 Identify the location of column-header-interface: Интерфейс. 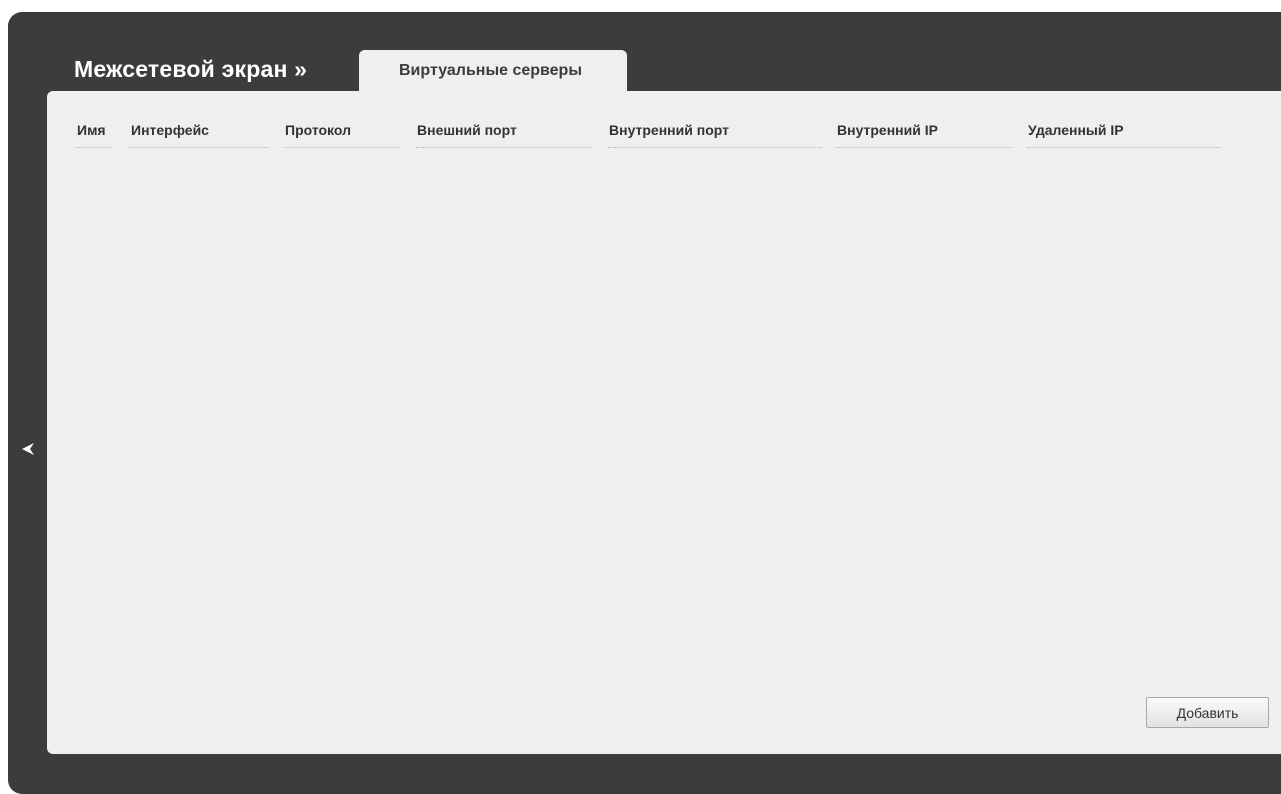
(170, 130).